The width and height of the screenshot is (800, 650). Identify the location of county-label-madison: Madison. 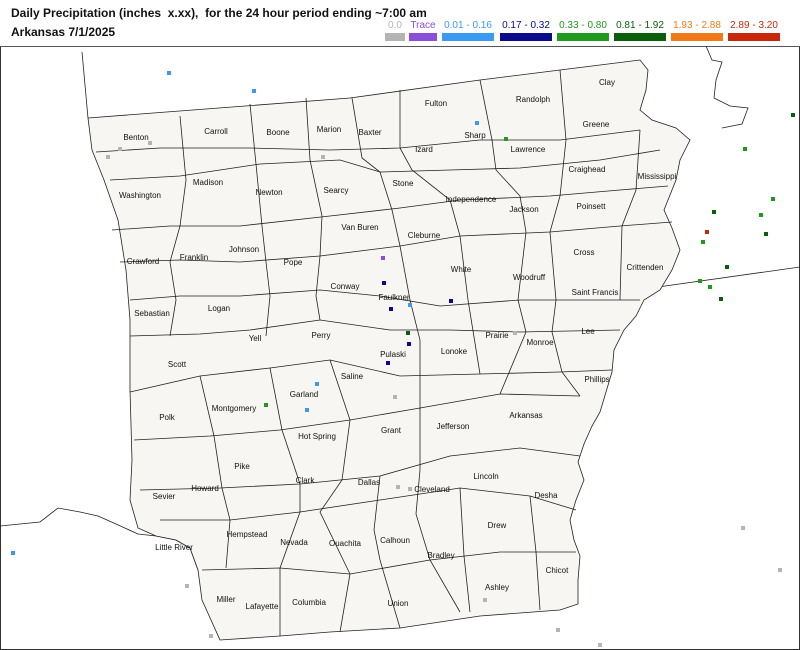
(208, 182).